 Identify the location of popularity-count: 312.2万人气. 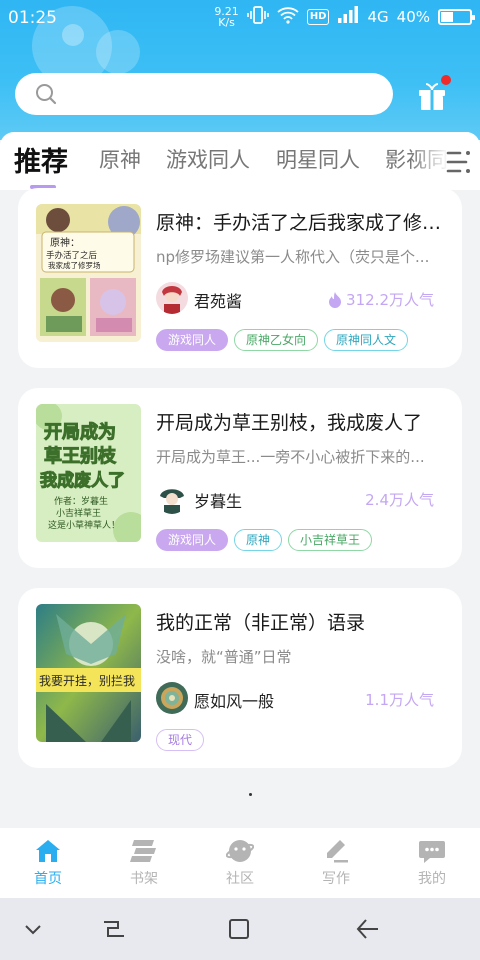
(390, 300).